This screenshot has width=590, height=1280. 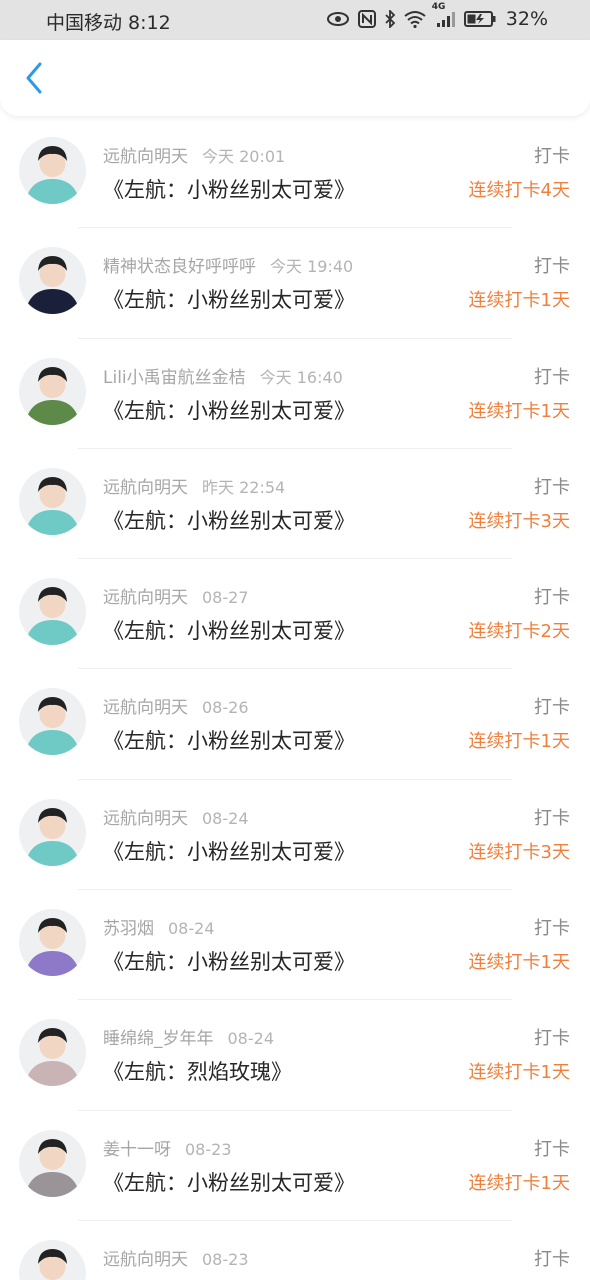 What do you see at coordinates (438, 7) in the screenshot?
I see `network-type: 4G` at bounding box center [438, 7].